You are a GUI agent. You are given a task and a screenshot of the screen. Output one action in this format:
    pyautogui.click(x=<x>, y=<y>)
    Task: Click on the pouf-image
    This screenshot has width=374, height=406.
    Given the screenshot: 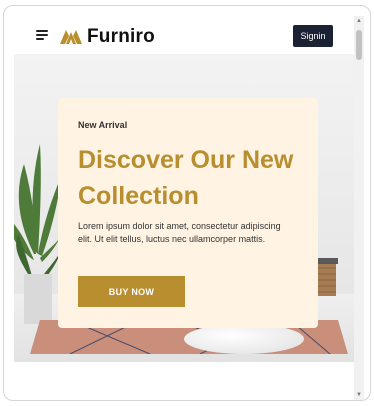 What is the action you would take?
    pyautogui.click(x=244, y=339)
    